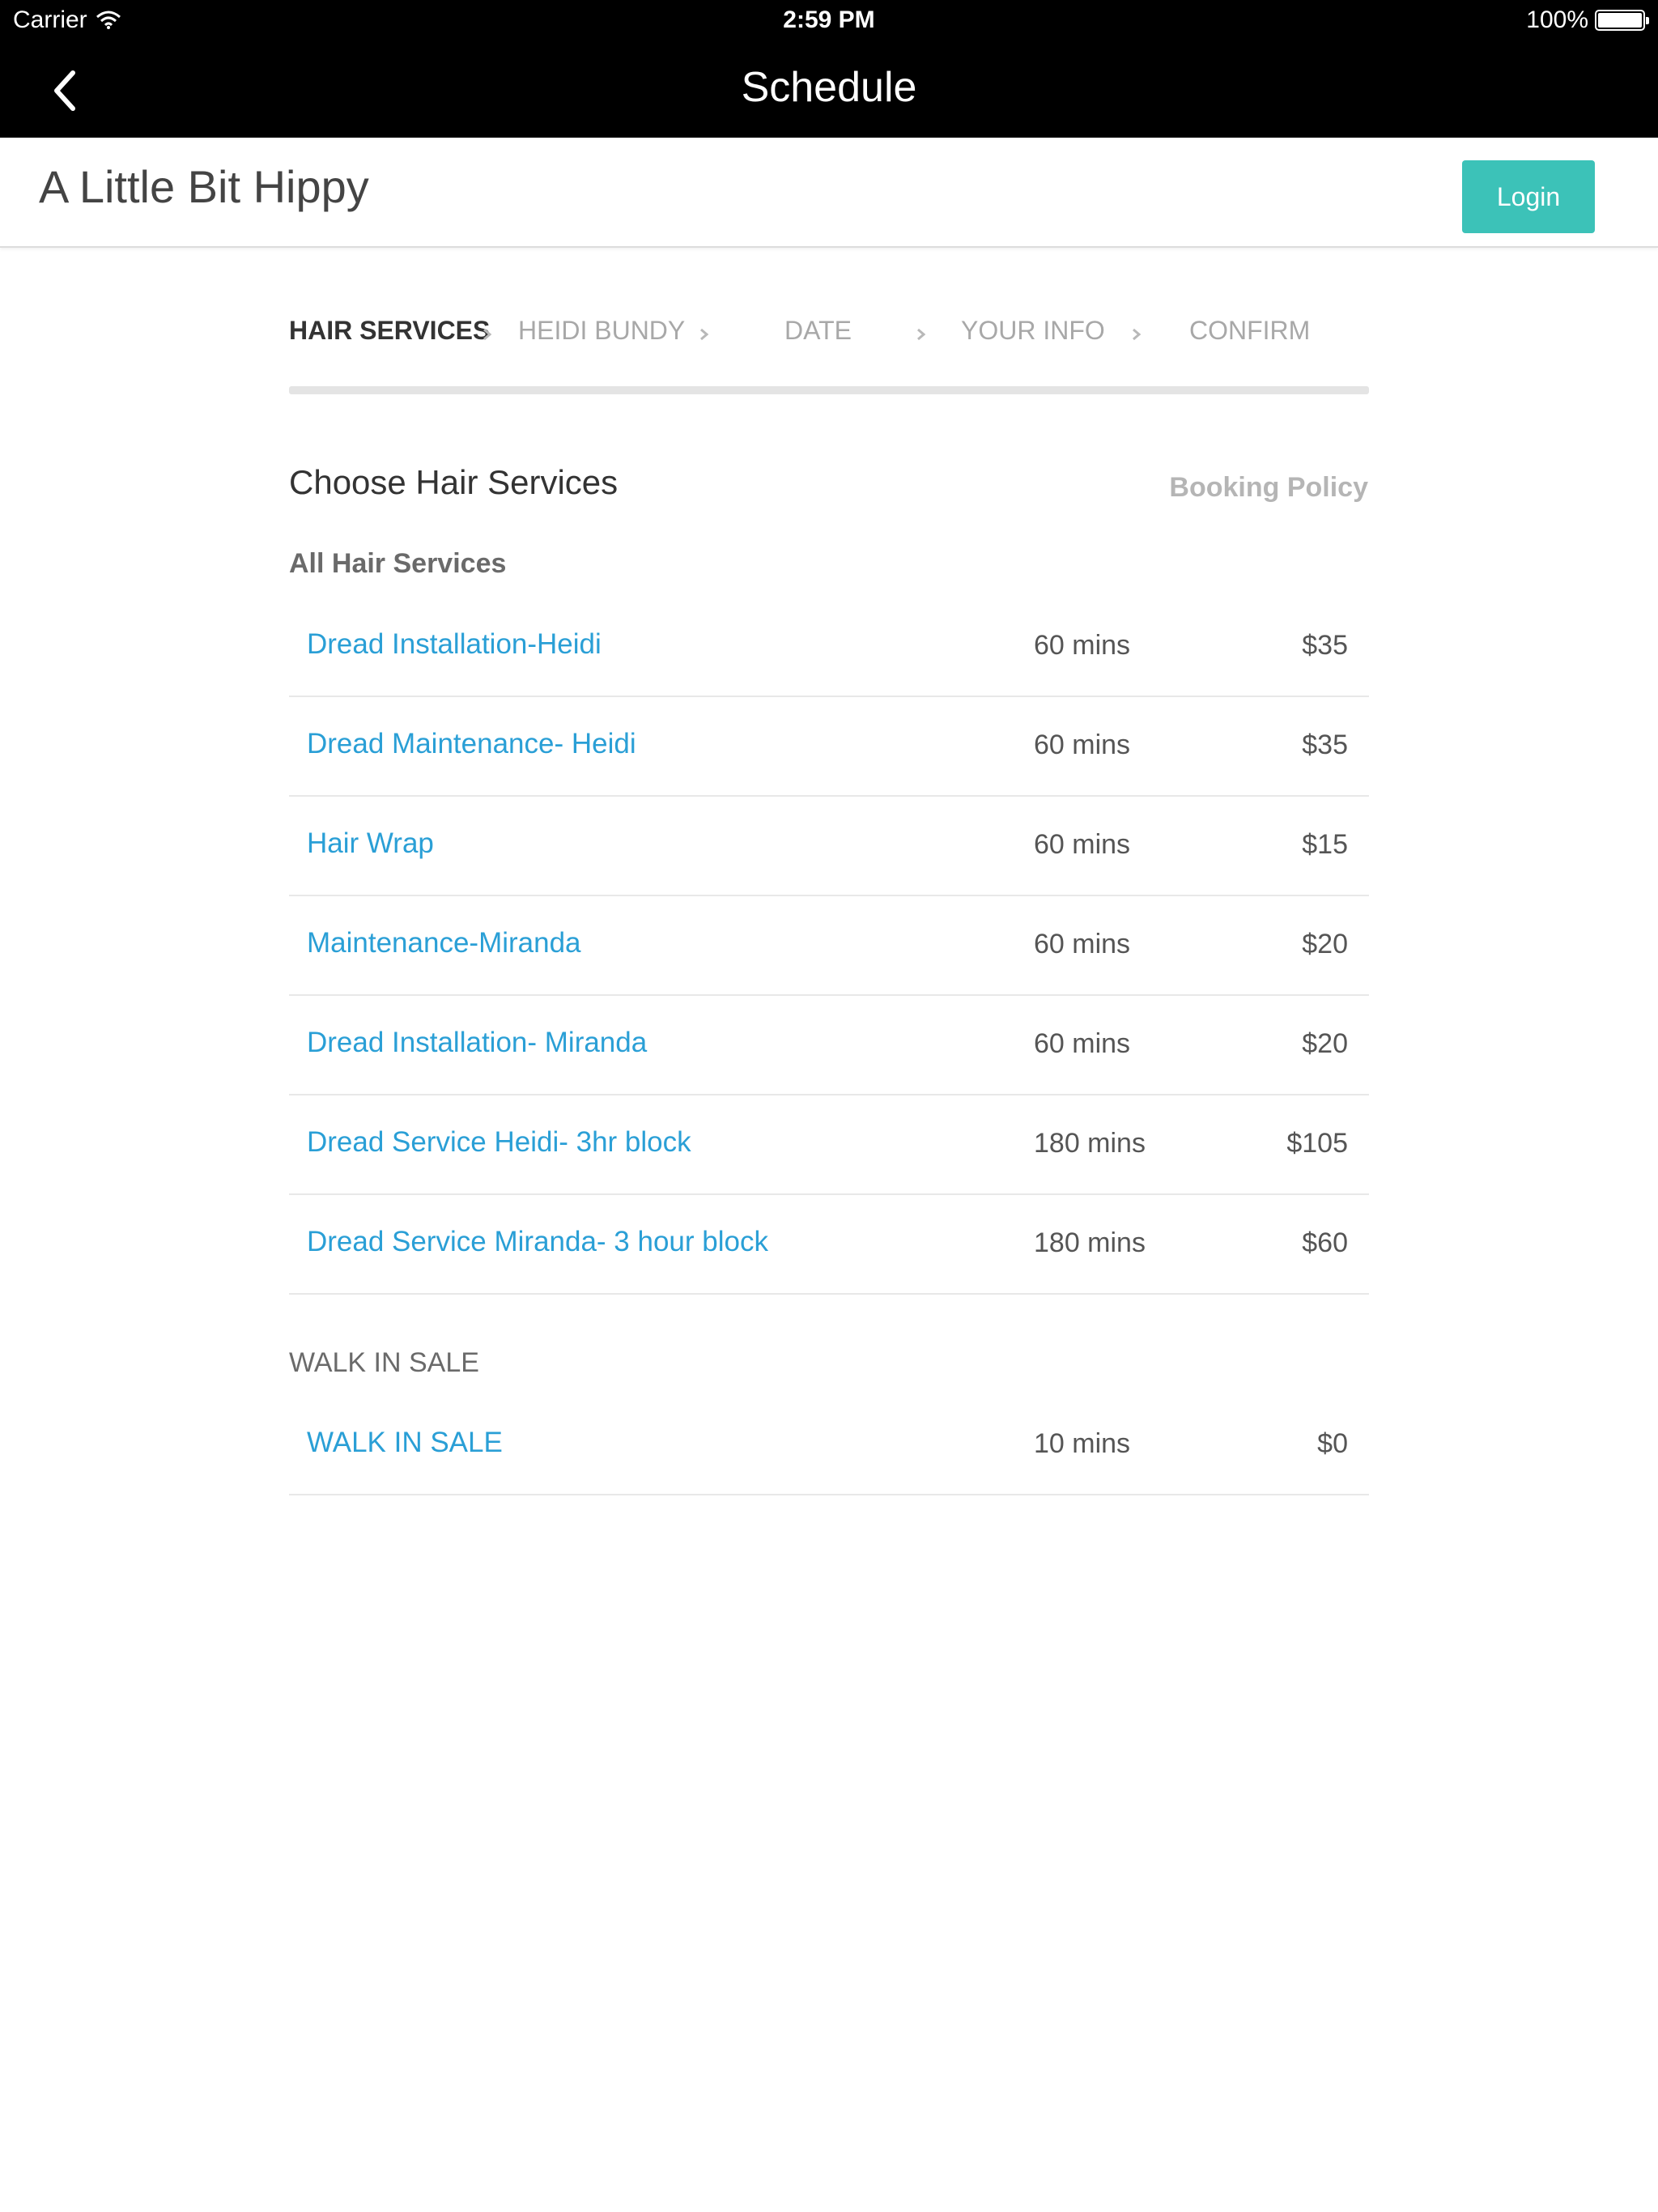 Image resolution: width=1658 pixels, height=2212 pixels. What do you see at coordinates (454, 644) in the screenshot?
I see `service-name: Dread Installation-Heidi` at bounding box center [454, 644].